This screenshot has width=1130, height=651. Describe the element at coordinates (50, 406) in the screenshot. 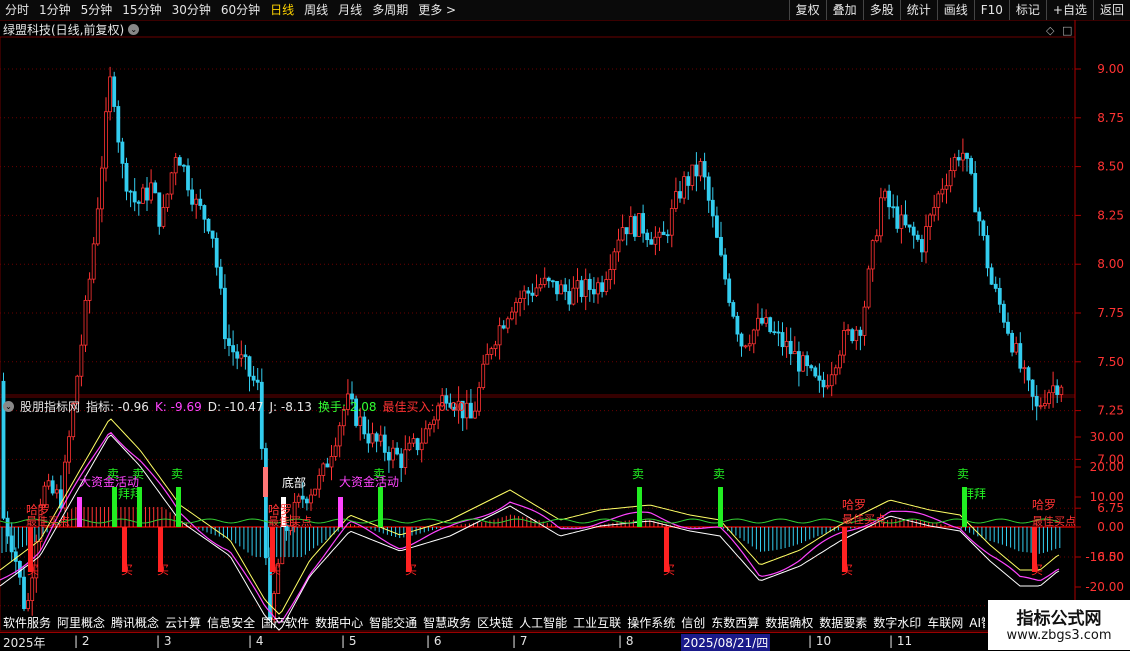

I see `indicator-name: 股朋指标网` at that location.